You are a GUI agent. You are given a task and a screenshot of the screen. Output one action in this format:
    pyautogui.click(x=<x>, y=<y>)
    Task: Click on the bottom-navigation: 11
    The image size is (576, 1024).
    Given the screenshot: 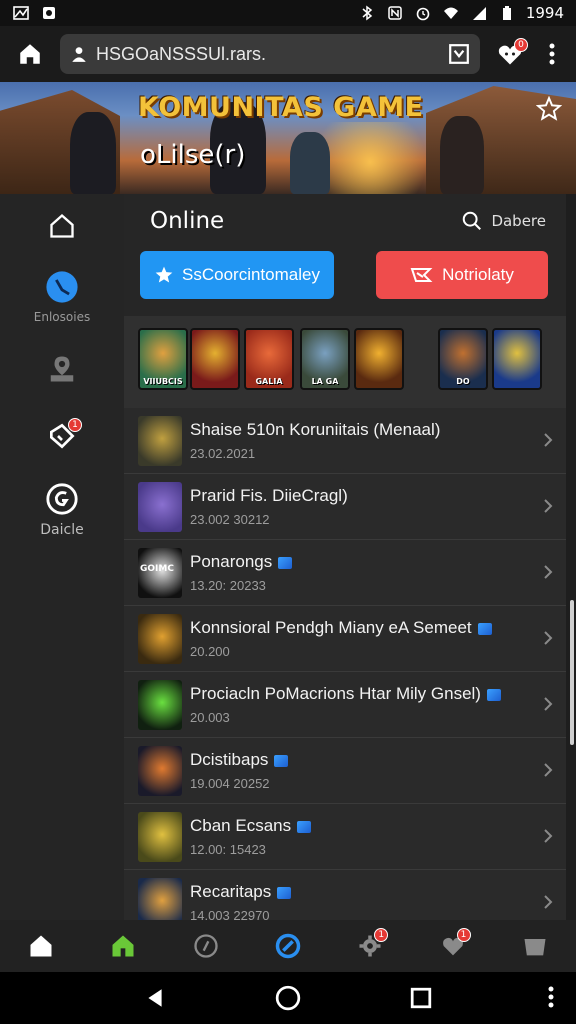 What is the action you would take?
    pyautogui.click(x=288, y=946)
    